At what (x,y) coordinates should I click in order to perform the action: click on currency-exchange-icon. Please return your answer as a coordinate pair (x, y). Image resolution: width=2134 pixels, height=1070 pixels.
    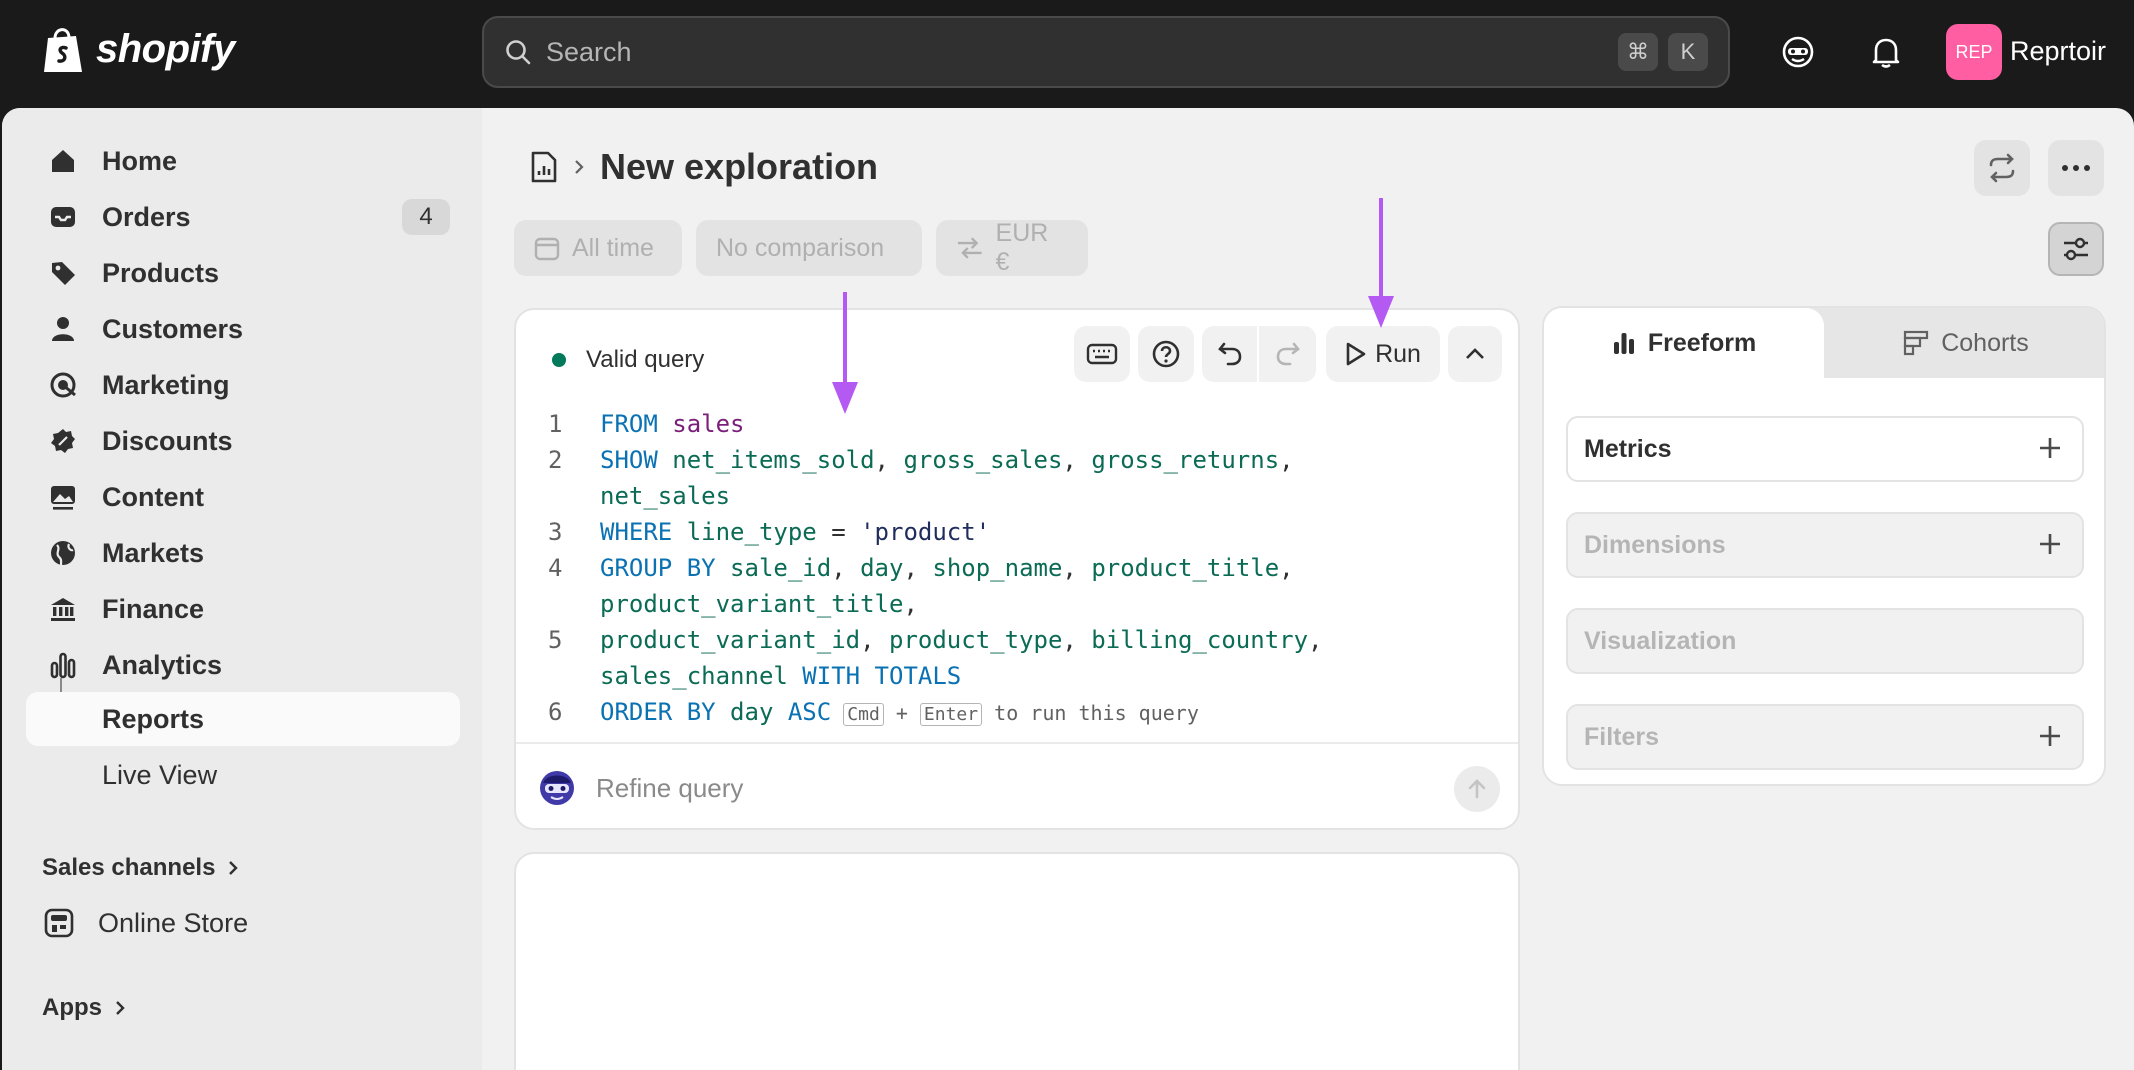
    Looking at the image, I should click on (969, 248).